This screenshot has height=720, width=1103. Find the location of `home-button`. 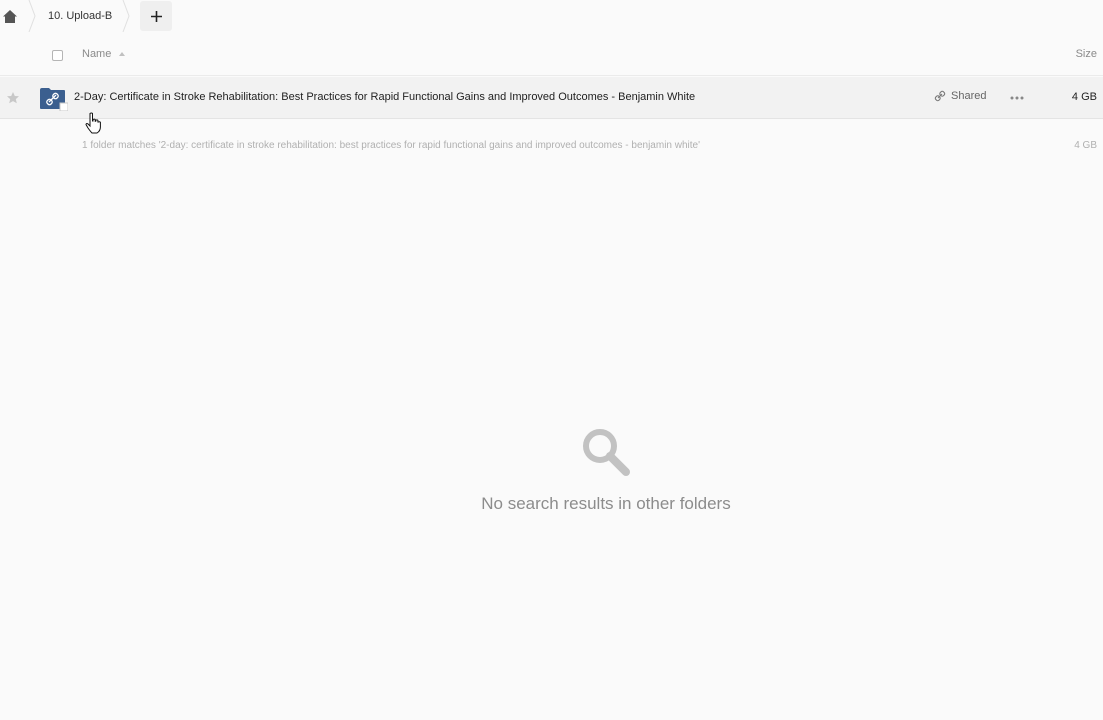

home-button is located at coordinates (13, 16).